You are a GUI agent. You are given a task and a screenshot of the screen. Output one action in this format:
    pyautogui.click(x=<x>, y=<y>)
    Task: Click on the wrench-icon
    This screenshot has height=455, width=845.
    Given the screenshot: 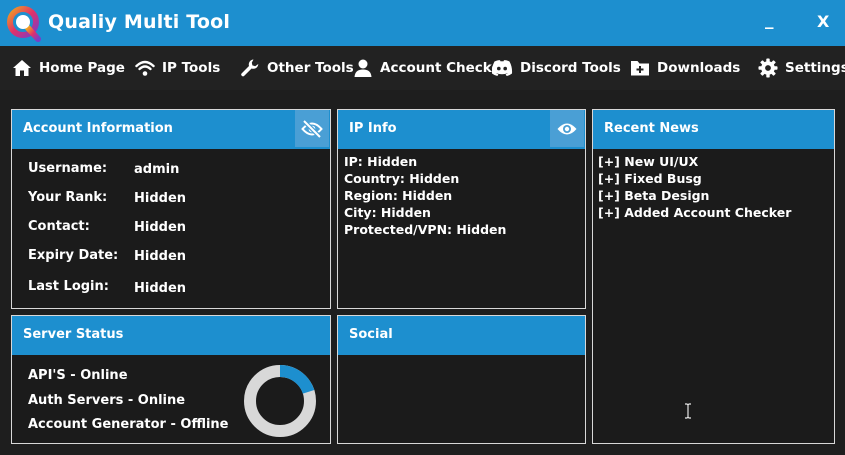 What is the action you would take?
    pyautogui.click(x=250, y=68)
    